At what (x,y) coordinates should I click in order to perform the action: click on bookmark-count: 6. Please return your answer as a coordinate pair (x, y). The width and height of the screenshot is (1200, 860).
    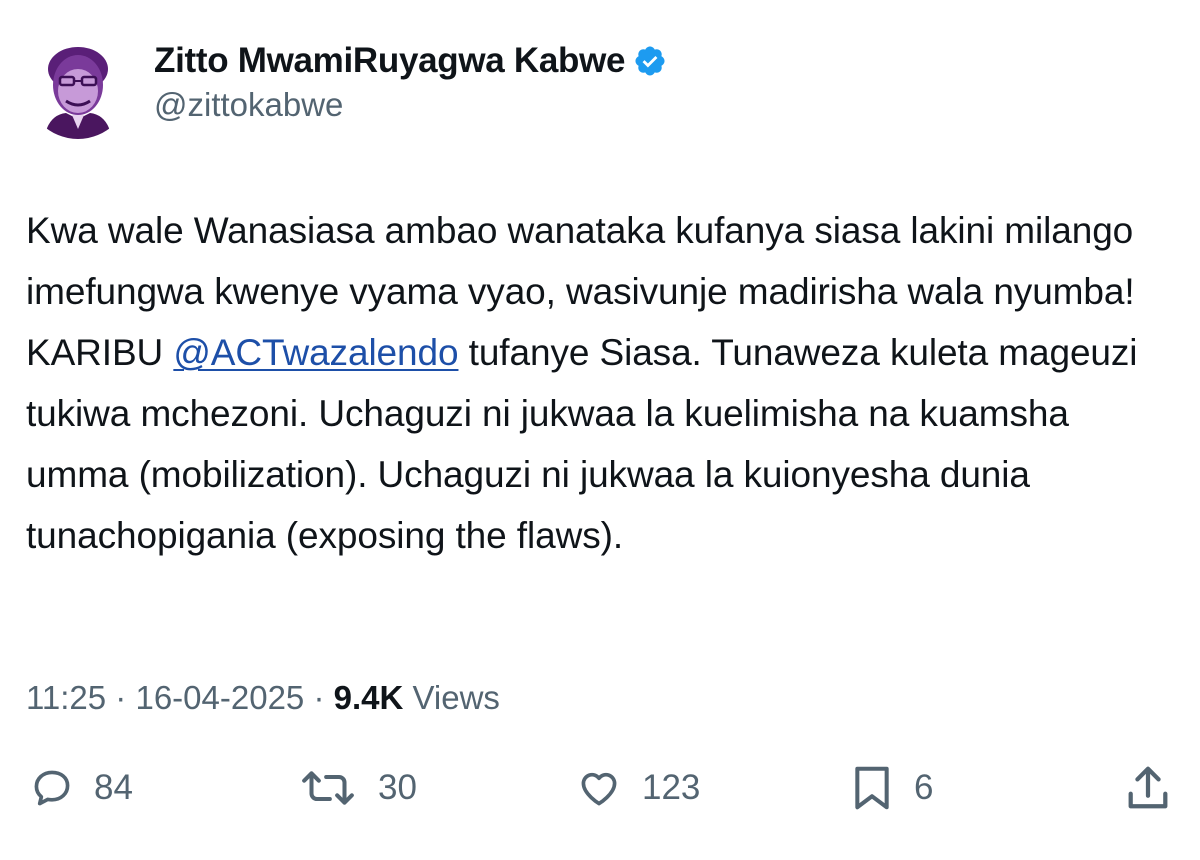
    Looking at the image, I should click on (924, 787).